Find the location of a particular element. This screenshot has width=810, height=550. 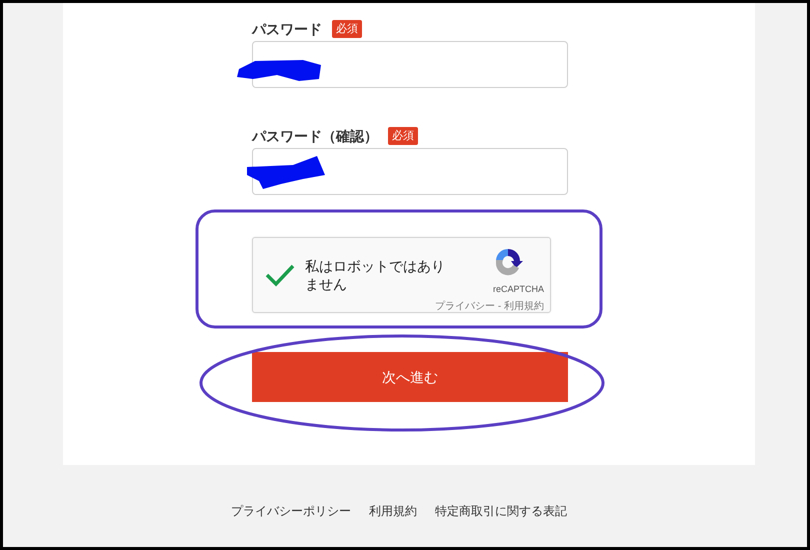

field-label: パスワード is located at coordinates (287, 29).